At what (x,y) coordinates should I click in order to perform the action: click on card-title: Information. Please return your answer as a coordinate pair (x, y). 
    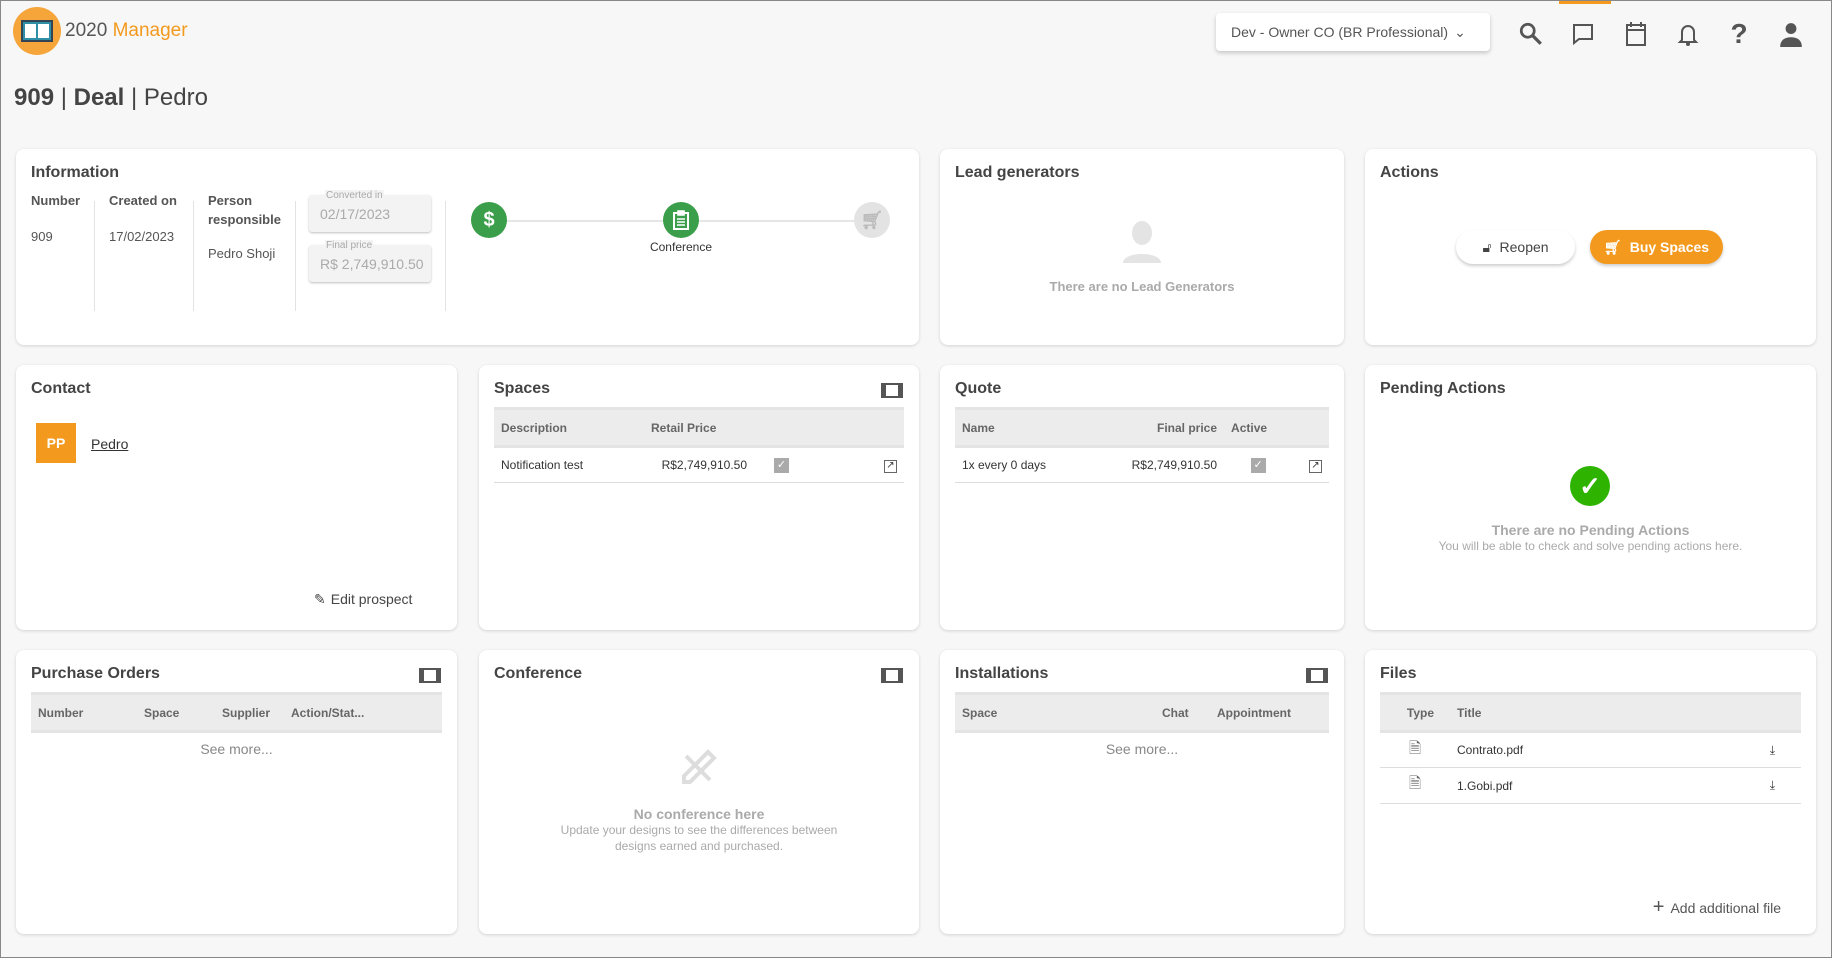
    Looking at the image, I should click on (75, 172).